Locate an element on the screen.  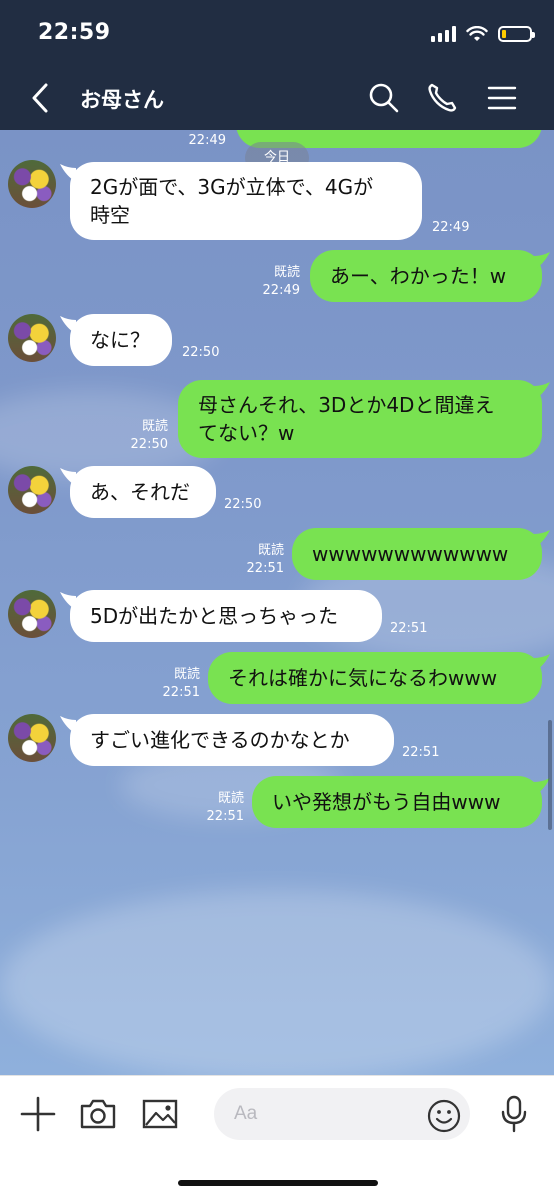
message-text: あ、それだ is located at coordinates (140, 492).